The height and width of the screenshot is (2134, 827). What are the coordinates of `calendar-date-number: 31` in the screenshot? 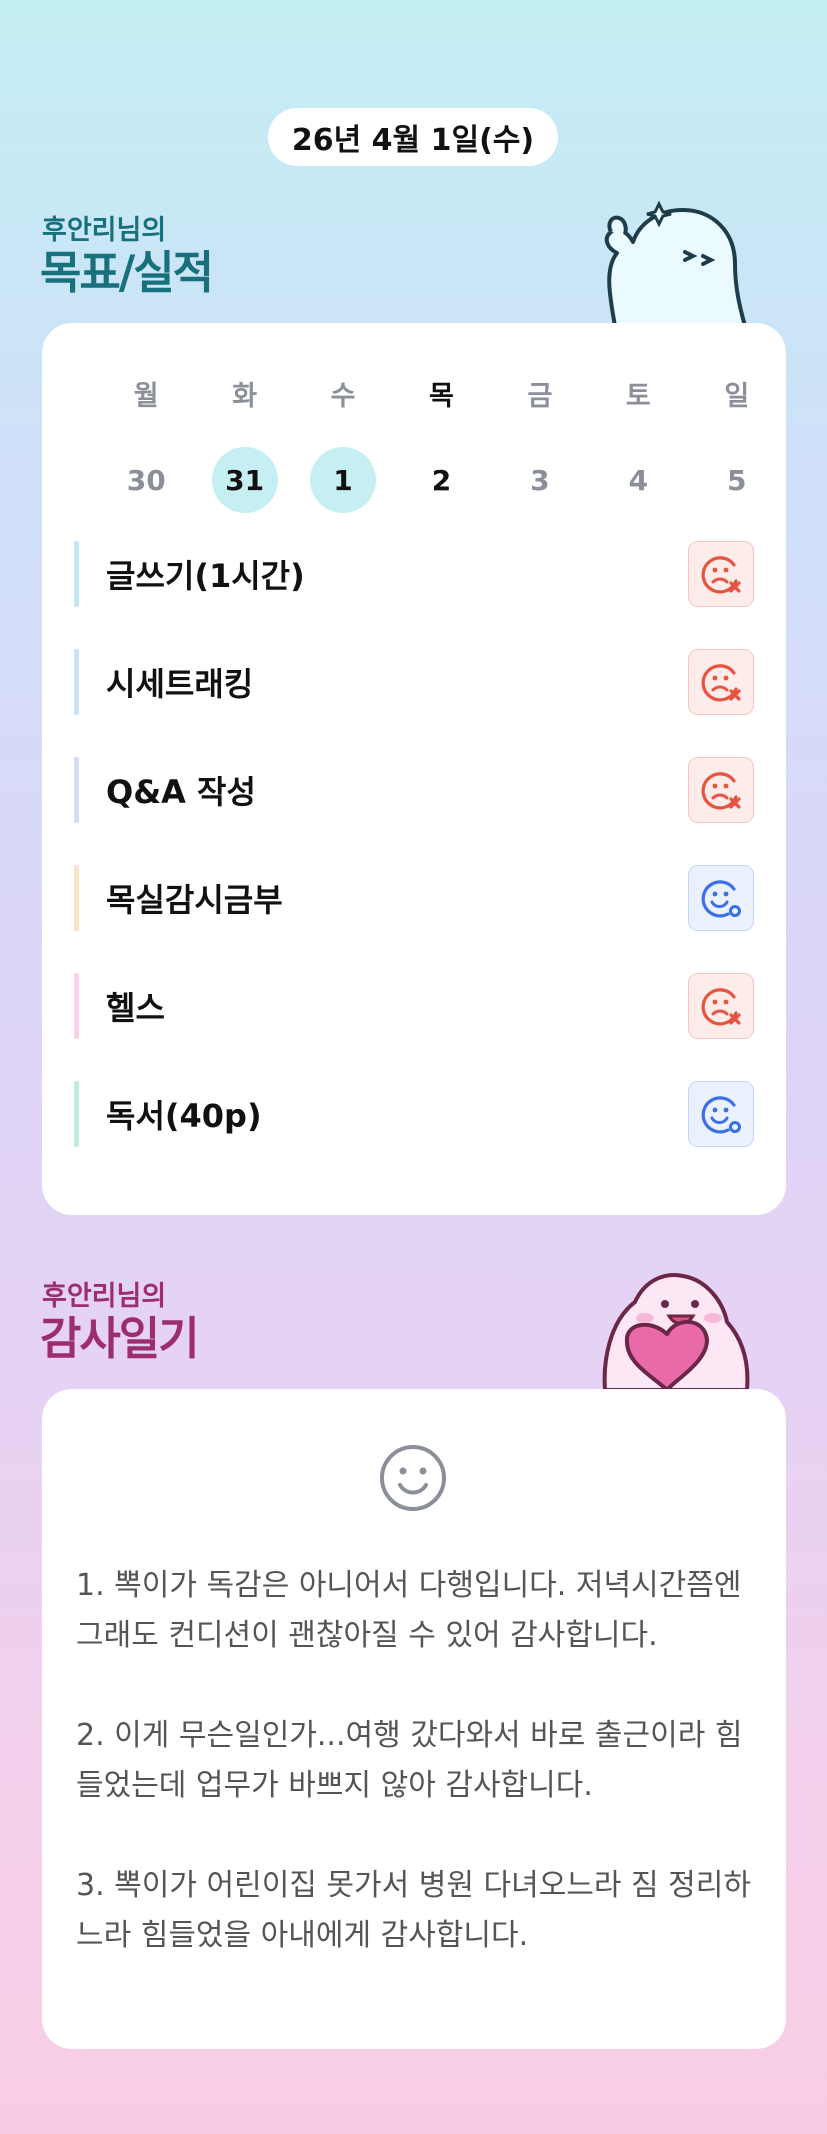 It's located at (244, 480).